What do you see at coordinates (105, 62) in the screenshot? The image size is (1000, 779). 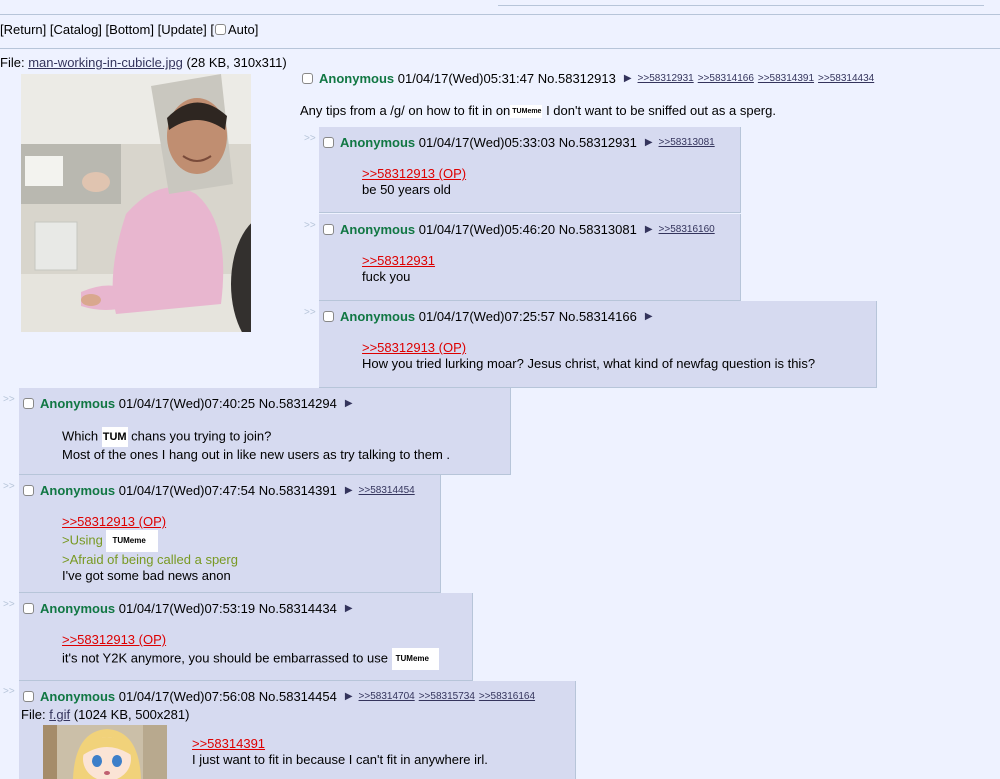 I see `op-file-link: man-working-in-cubicle.jpg` at bounding box center [105, 62].